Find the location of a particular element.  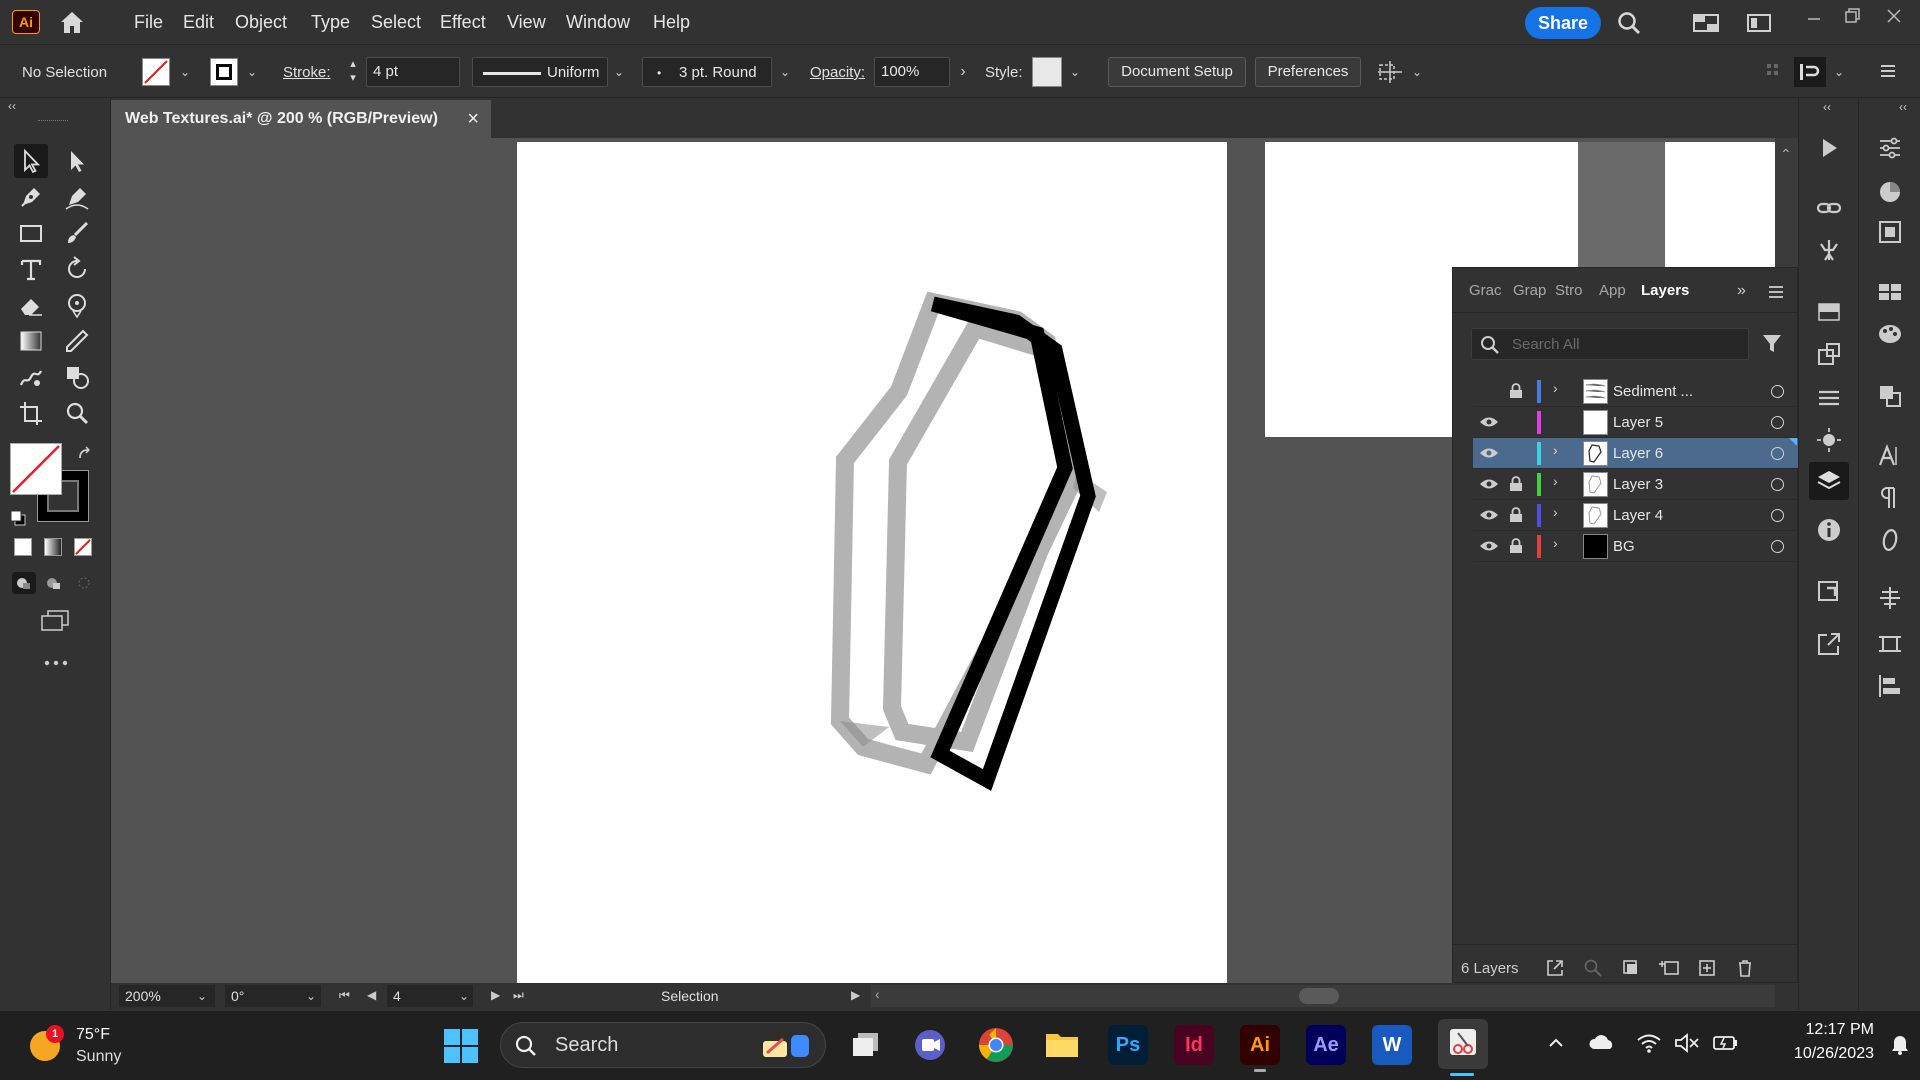

align-lines-icon is located at coordinates (1829, 398).